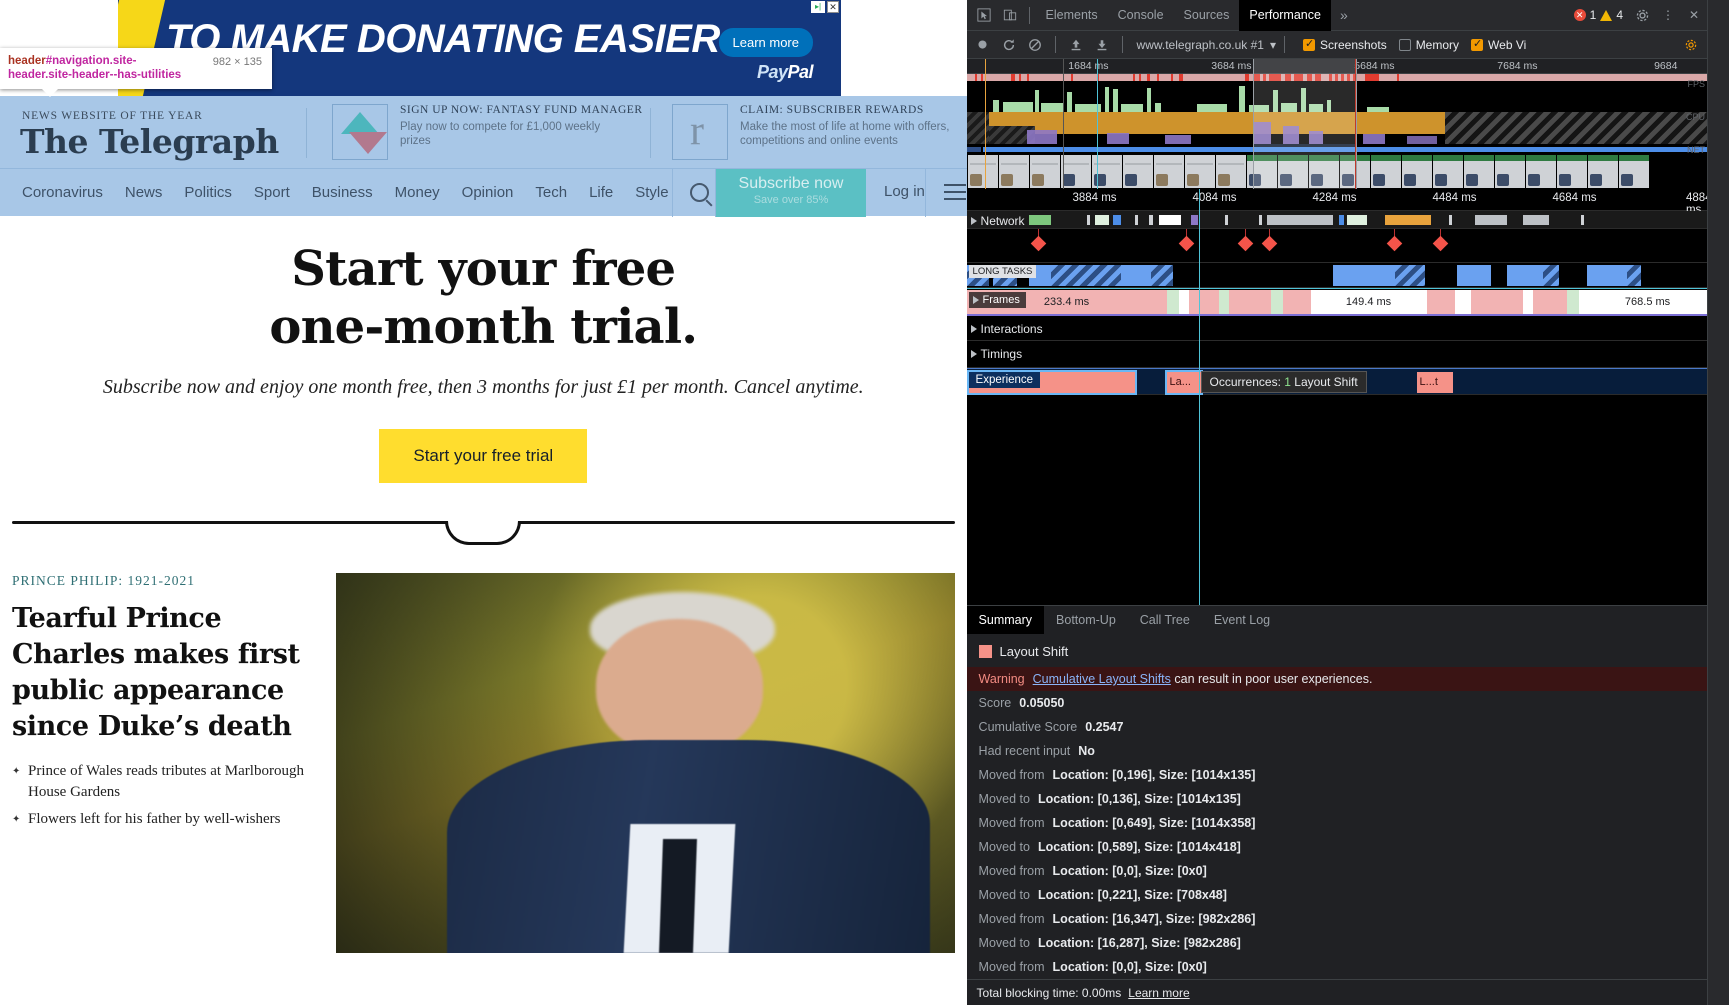 Image resolution: width=1729 pixels, height=1005 pixels. What do you see at coordinates (1642, 15) in the screenshot?
I see `gear-icon` at bounding box center [1642, 15].